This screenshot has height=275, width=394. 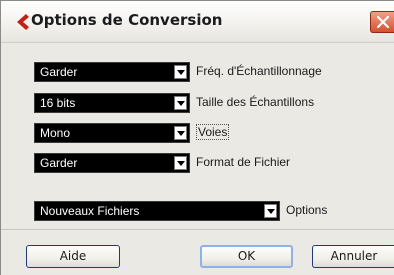 I want to click on sample-size-row: 16 bits Taille des Échantillons, so click(x=197, y=103).